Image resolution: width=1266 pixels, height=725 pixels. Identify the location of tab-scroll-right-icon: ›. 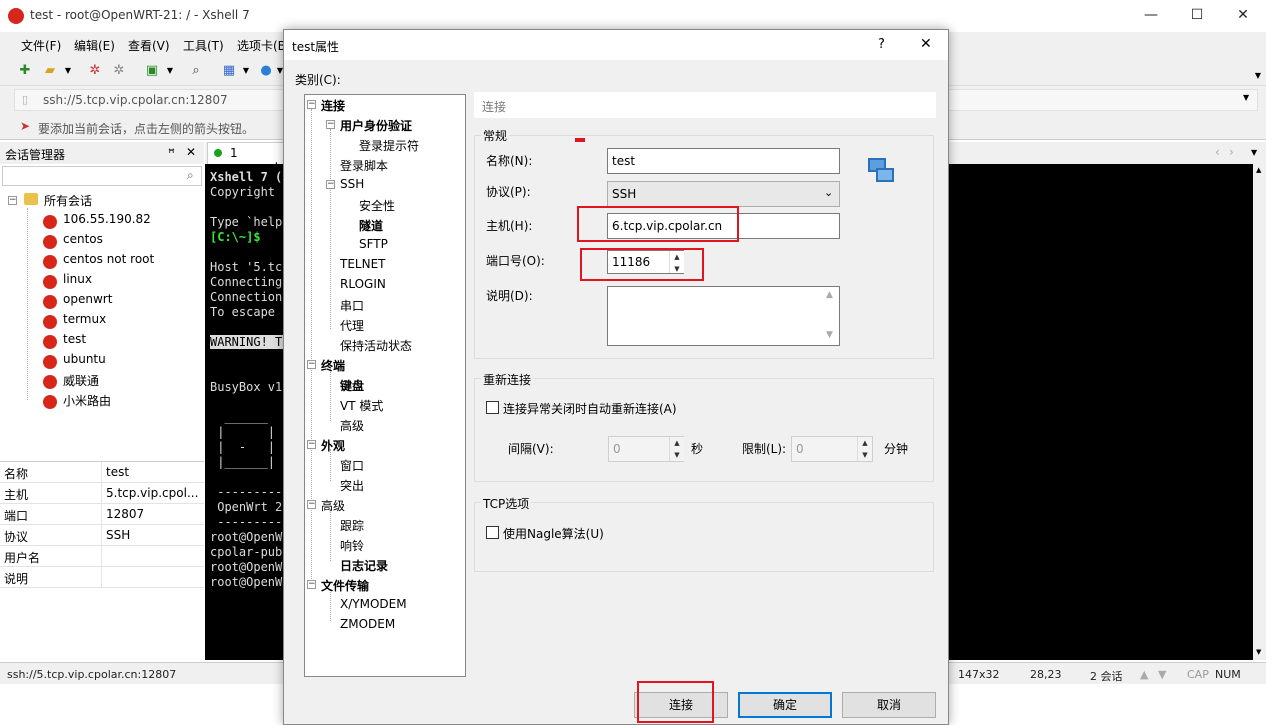
(1231, 152).